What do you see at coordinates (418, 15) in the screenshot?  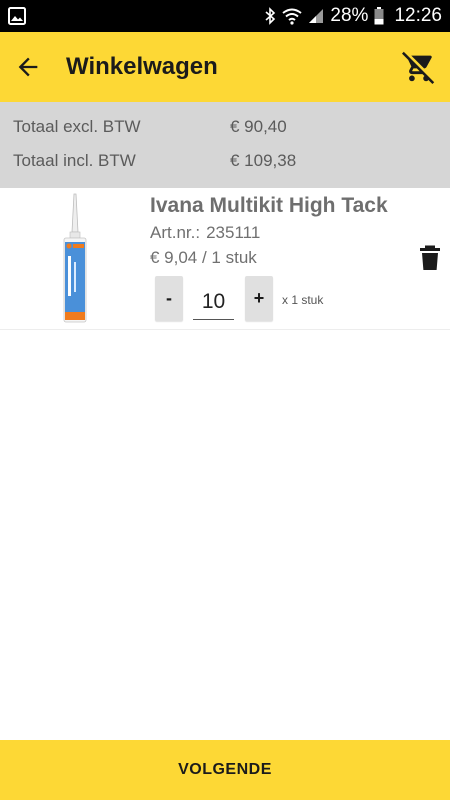 I see `clock: 12:26` at bounding box center [418, 15].